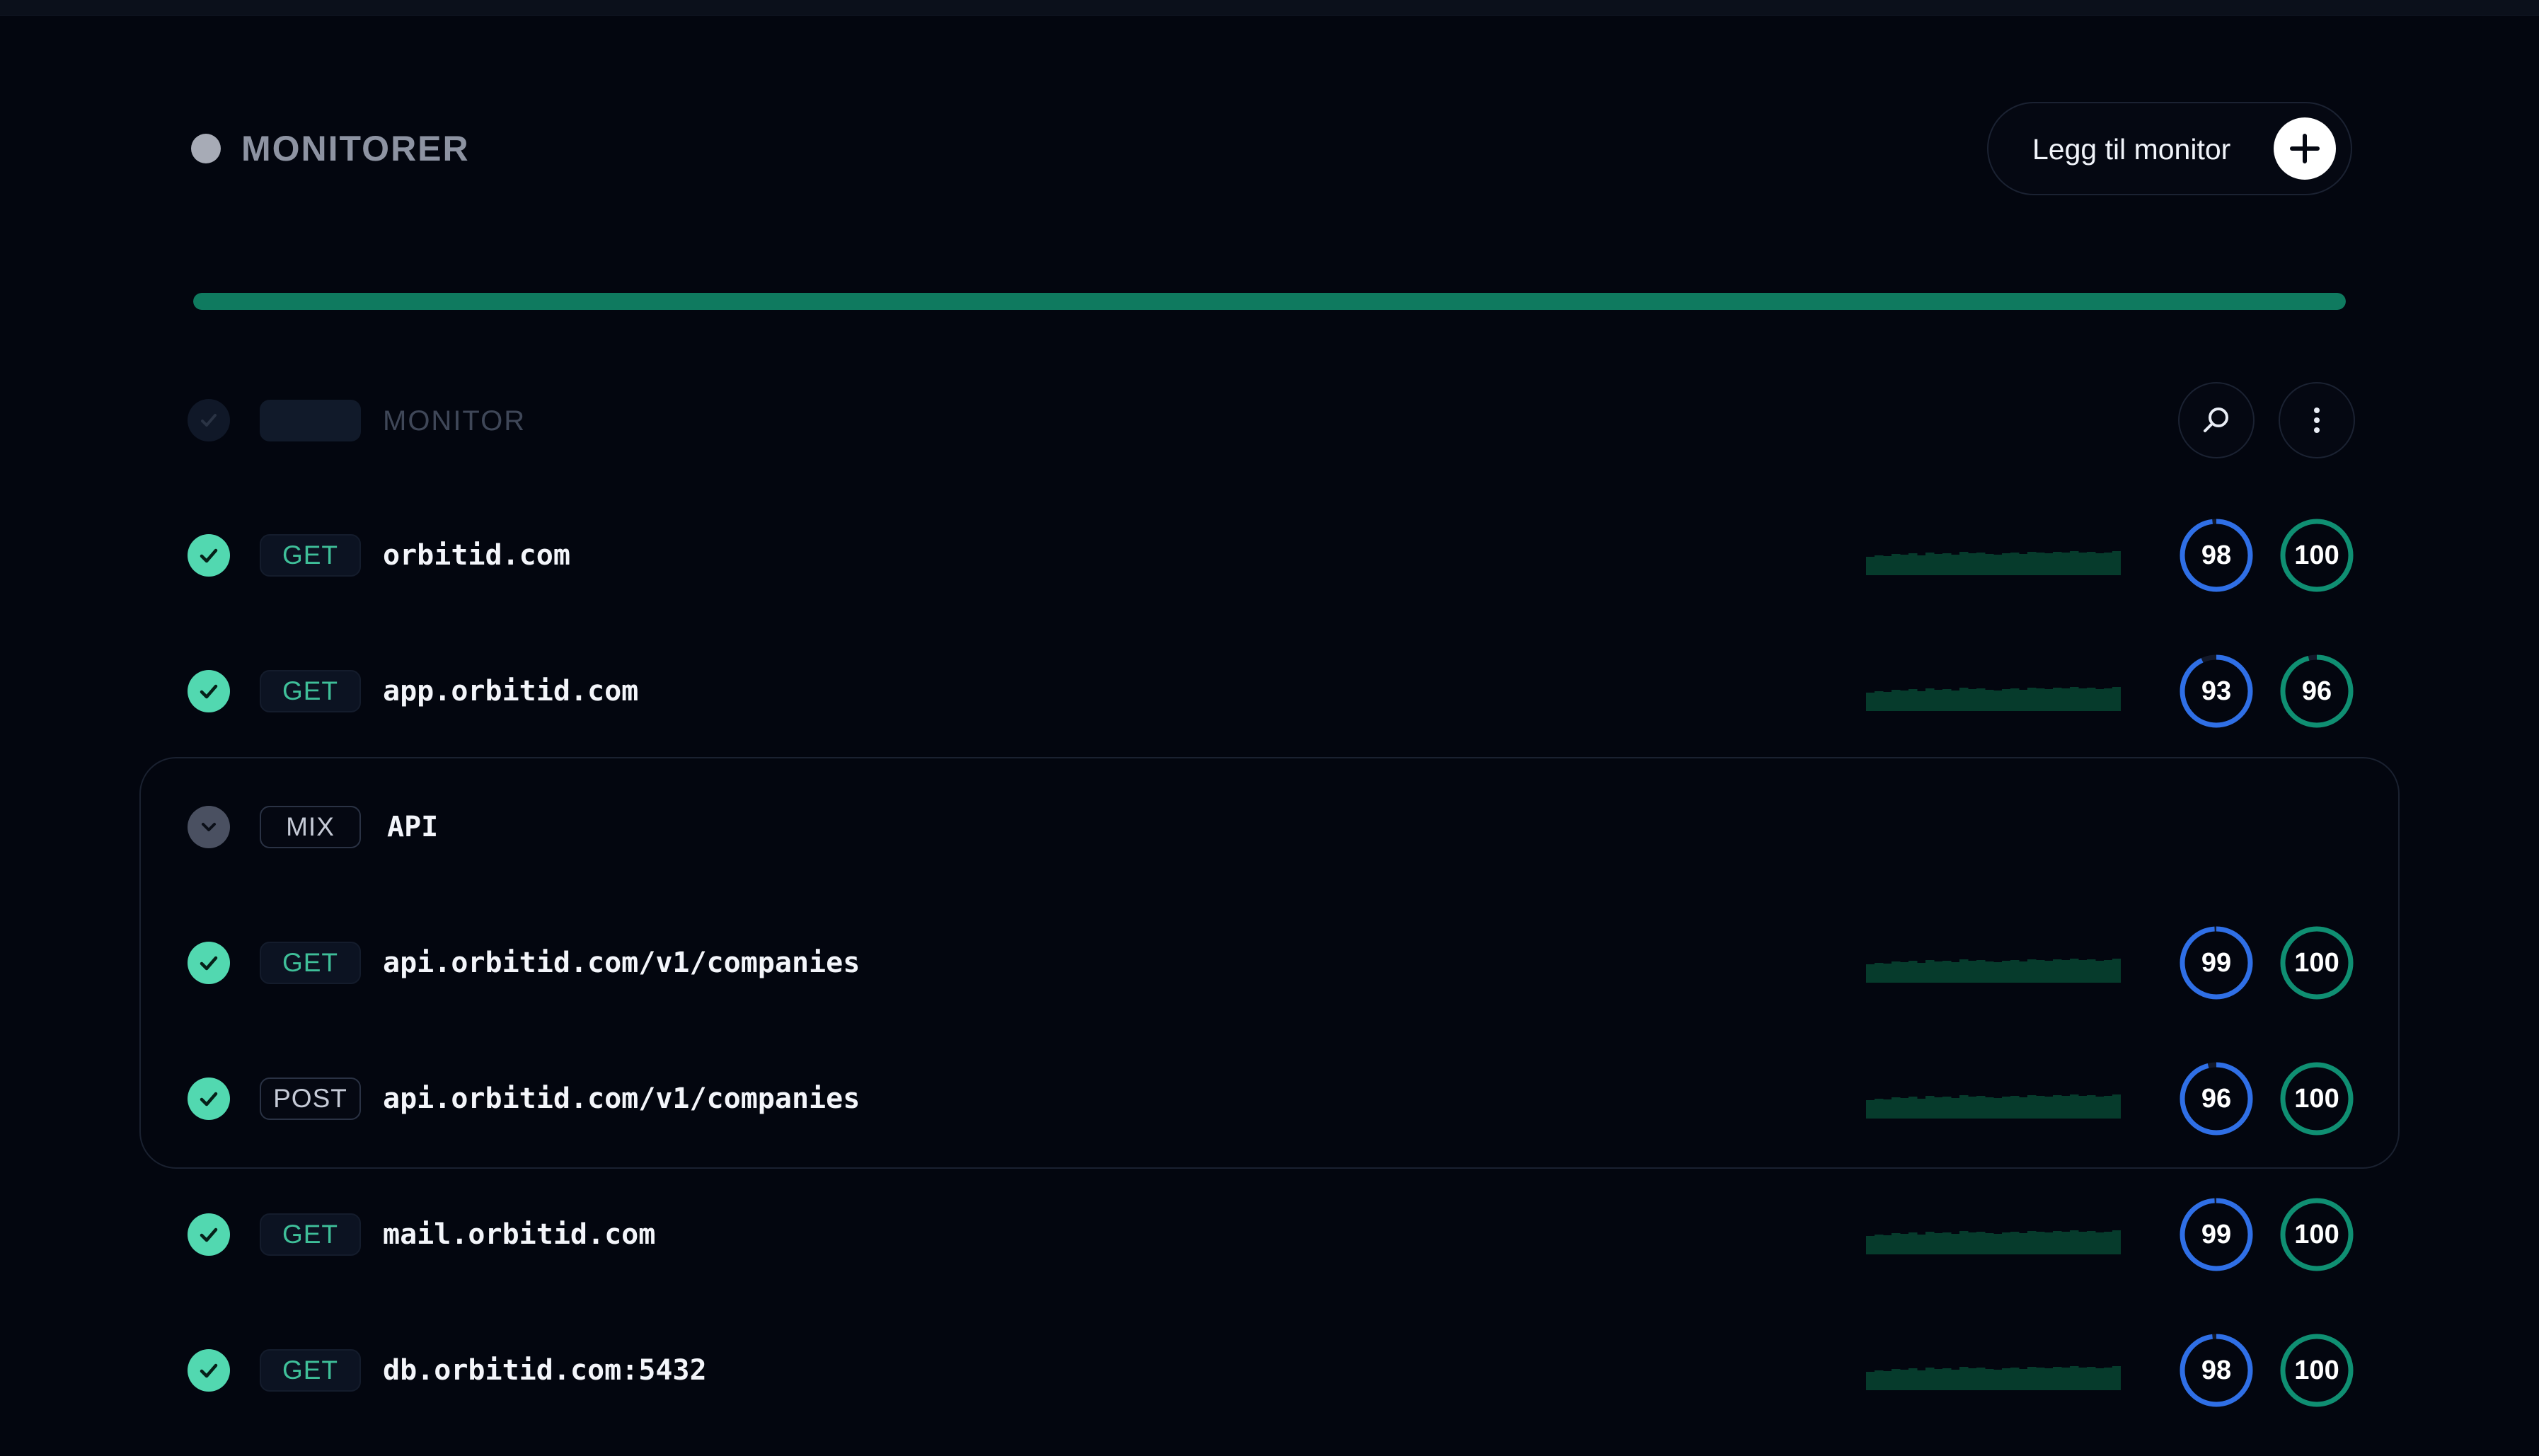  What do you see at coordinates (206, 149) in the screenshot?
I see `status-dot` at bounding box center [206, 149].